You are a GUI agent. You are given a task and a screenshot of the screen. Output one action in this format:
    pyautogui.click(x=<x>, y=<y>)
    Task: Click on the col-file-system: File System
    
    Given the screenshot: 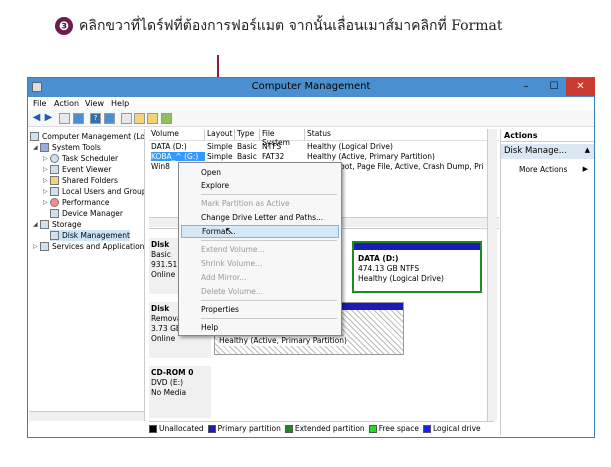 What is the action you would take?
    pyautogui.click(x=282, y=138)
    